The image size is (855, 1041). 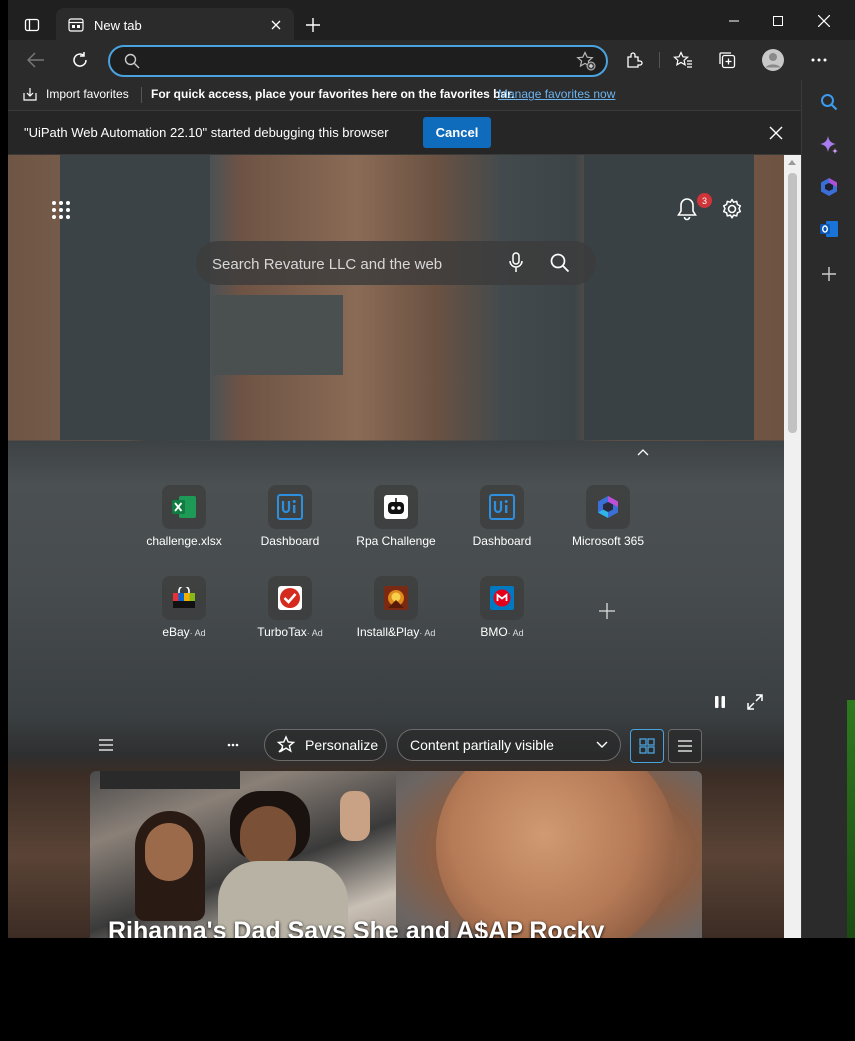 I want to click on maximize-button, so click(x=778, y=21).